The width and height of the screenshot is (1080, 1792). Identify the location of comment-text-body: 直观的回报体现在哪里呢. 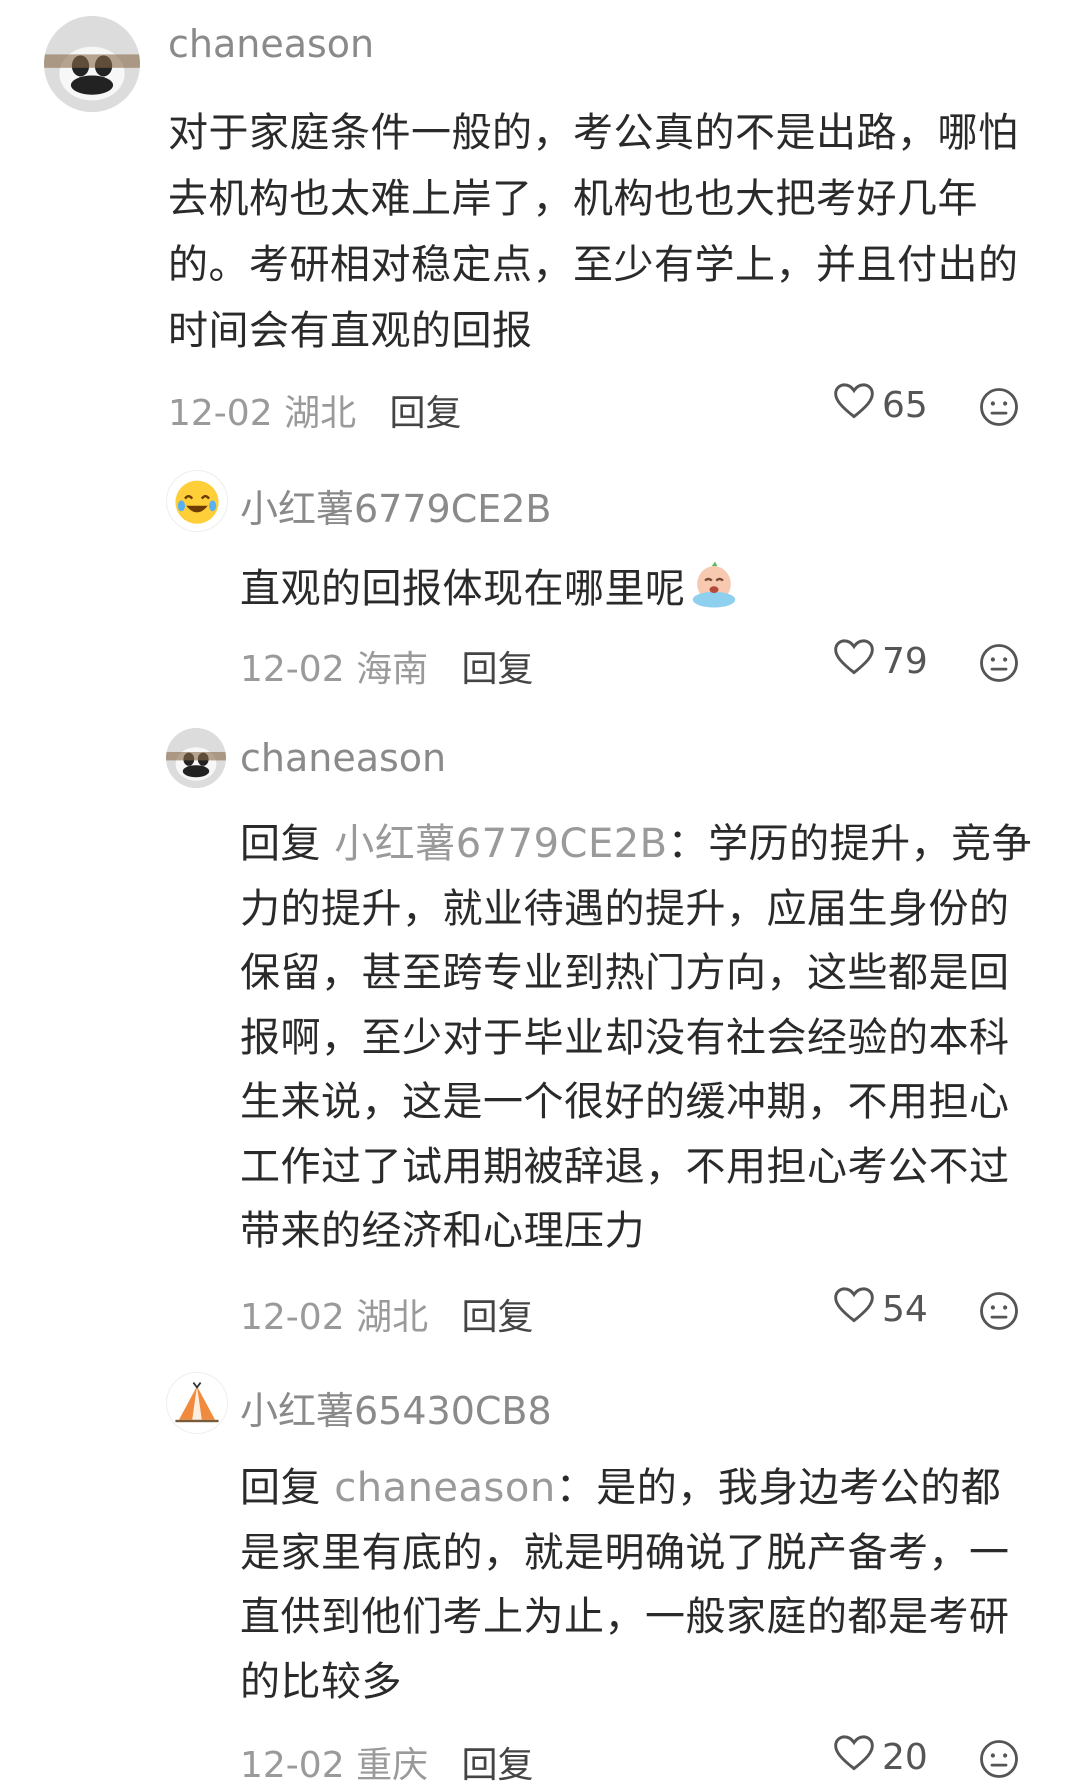
(463, 589).